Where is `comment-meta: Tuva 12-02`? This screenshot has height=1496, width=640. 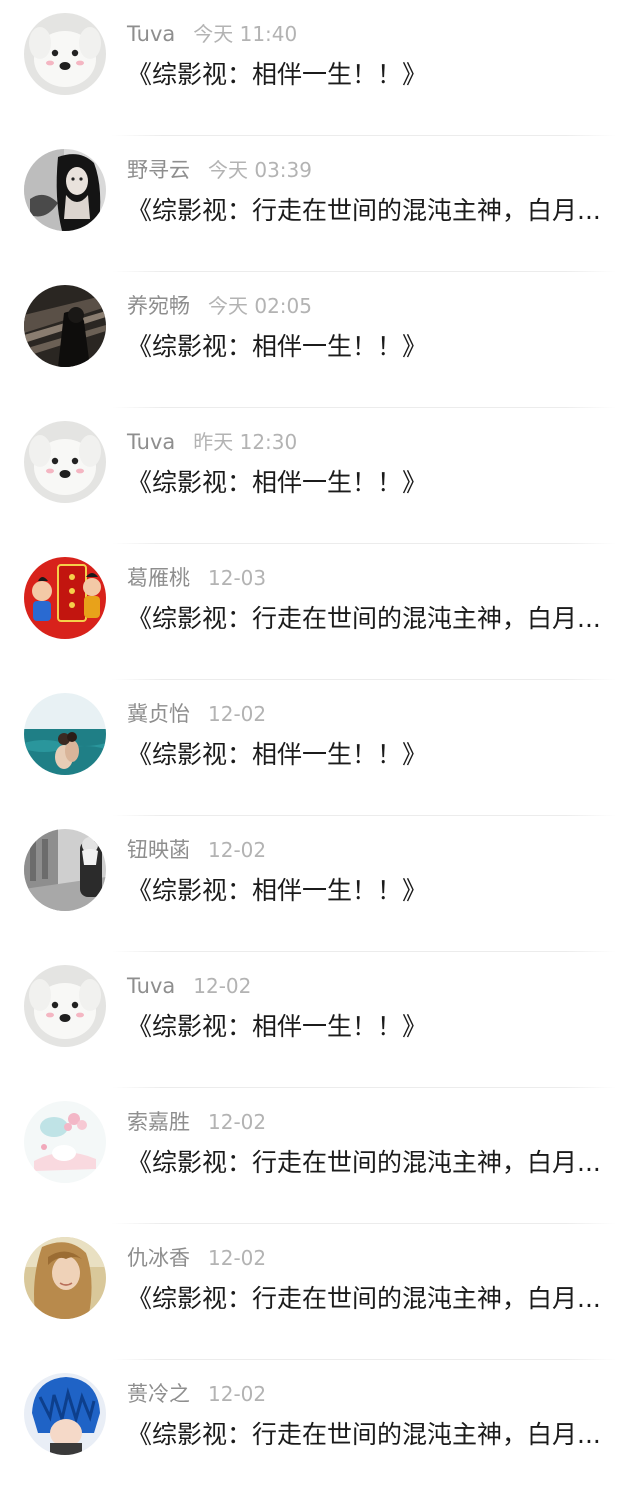 comment-meta: Tuva 12-02 is located at coordinates (189, 986).